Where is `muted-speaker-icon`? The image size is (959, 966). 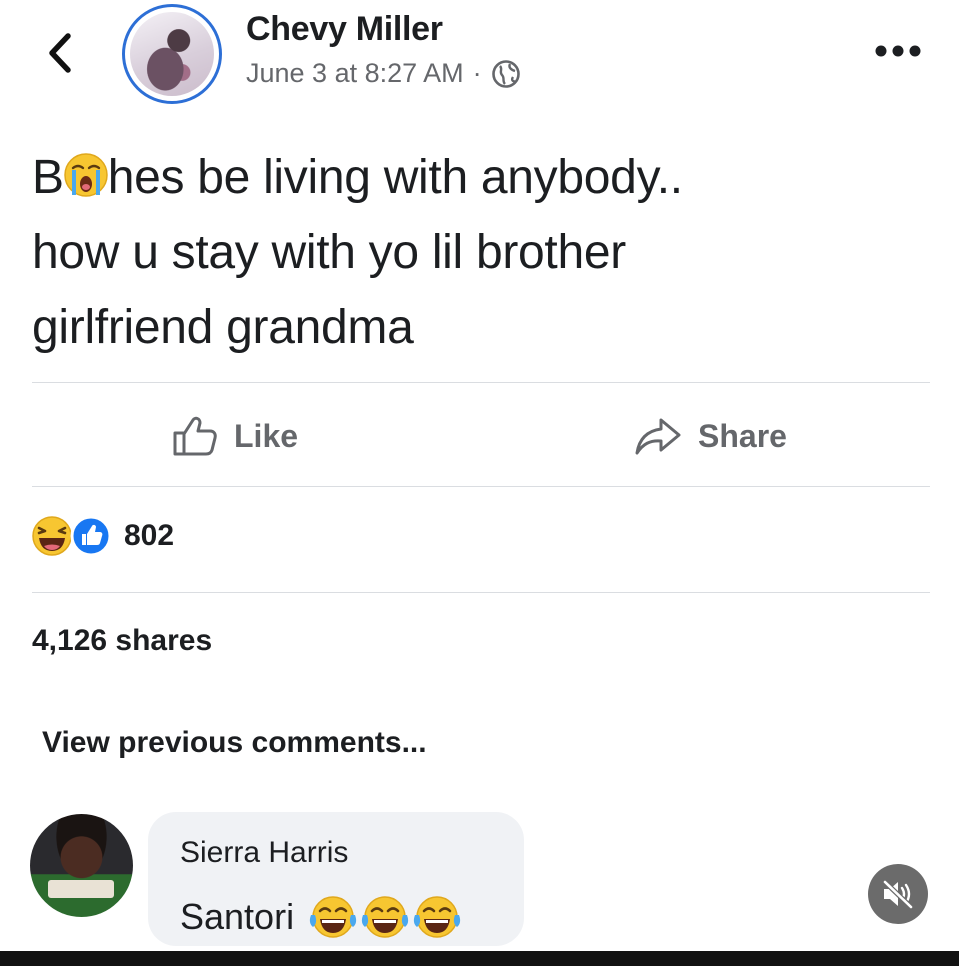
muted-speaker-icon is located at coordinates (898, 894).